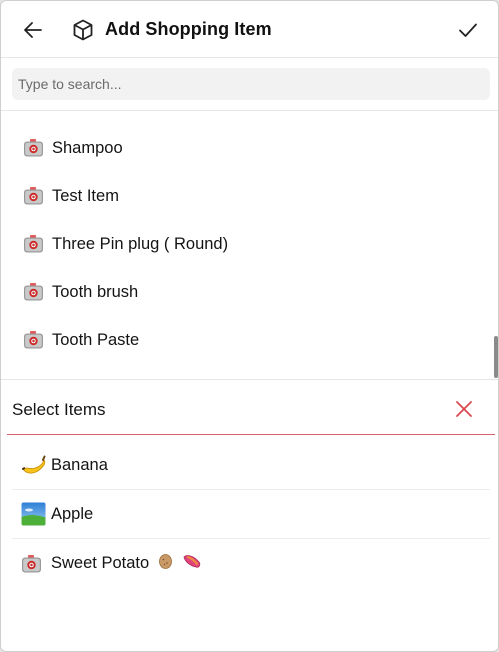 This screenshot has width=499, height=652. I want to click on arrow-left-icon, so click(33, 30).